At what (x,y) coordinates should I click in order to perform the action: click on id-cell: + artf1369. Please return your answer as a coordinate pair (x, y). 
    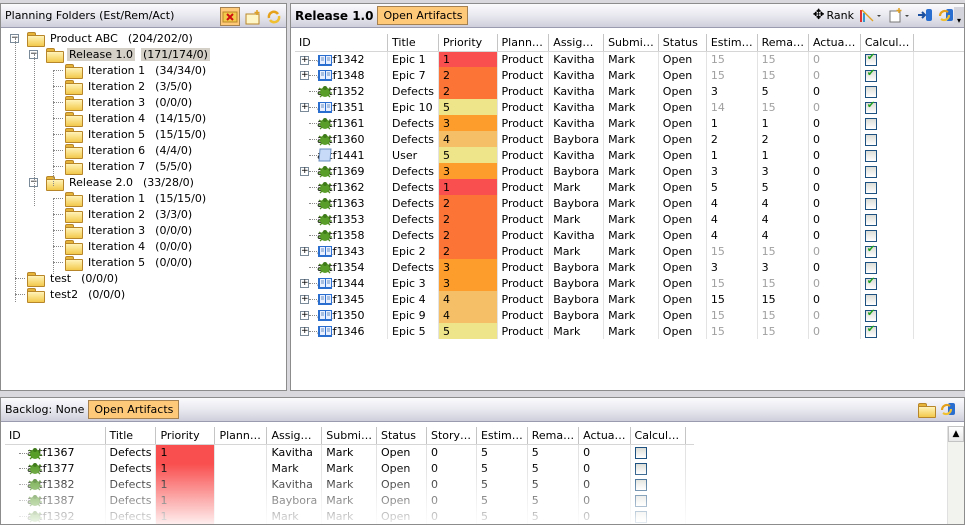
    Looking at the image, I should click on (342, 171).